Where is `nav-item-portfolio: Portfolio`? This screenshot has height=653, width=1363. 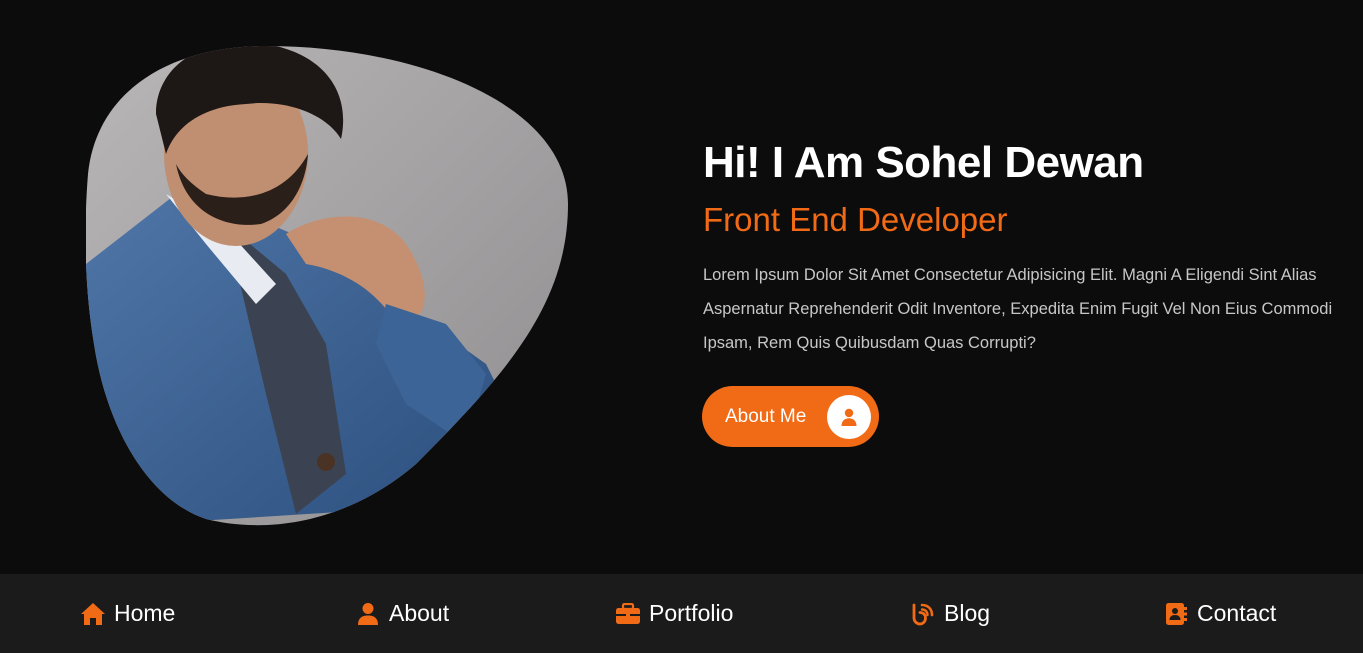 nav-item-portfolio: Portfolio is located at coordinates (674, 613).